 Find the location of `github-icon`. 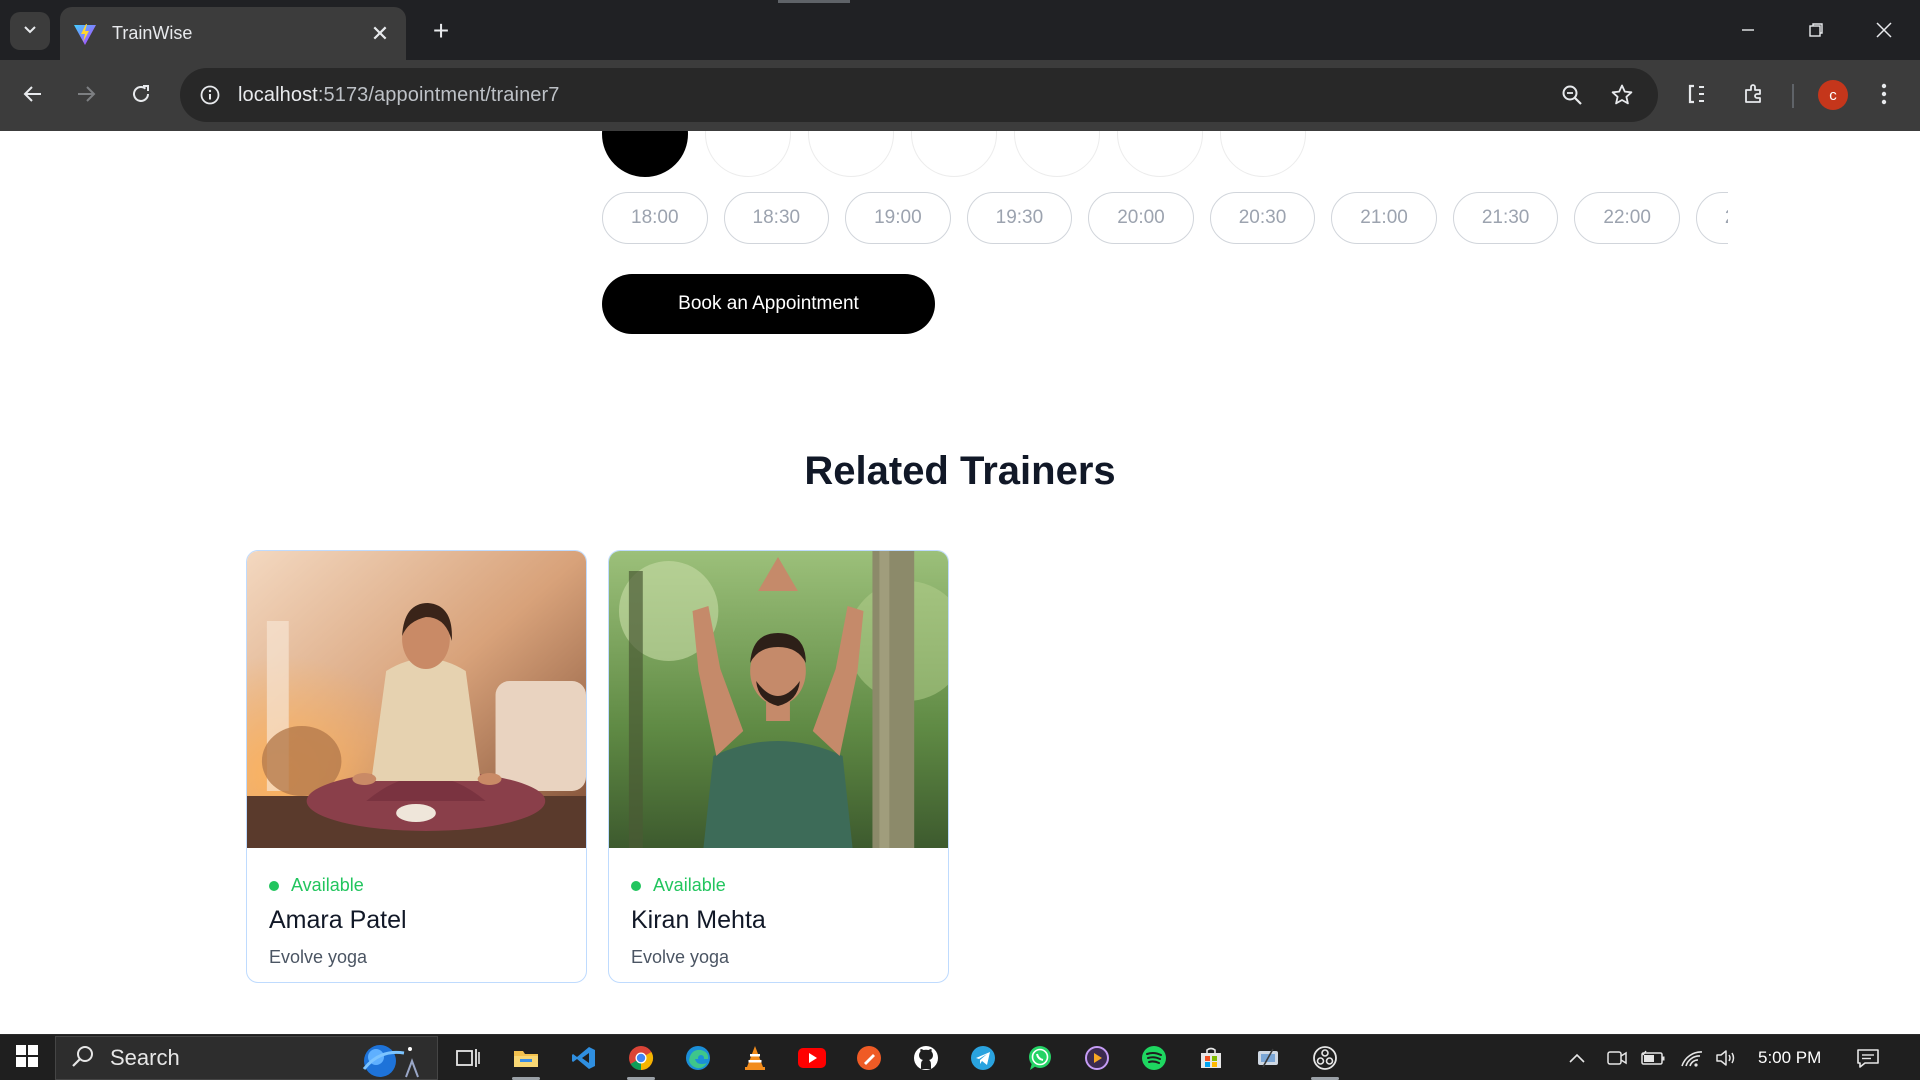

github-icon is located at coordinates (926, 1058).